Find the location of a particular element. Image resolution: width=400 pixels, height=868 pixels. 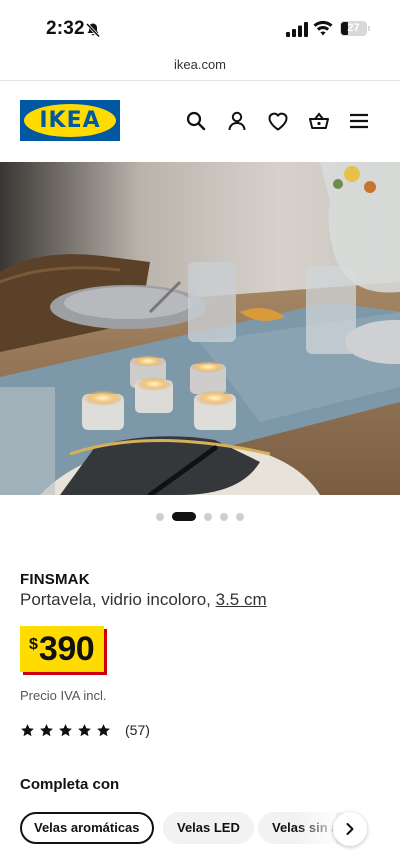

price-tag: $ 390 is located at coordinates (62, 649).